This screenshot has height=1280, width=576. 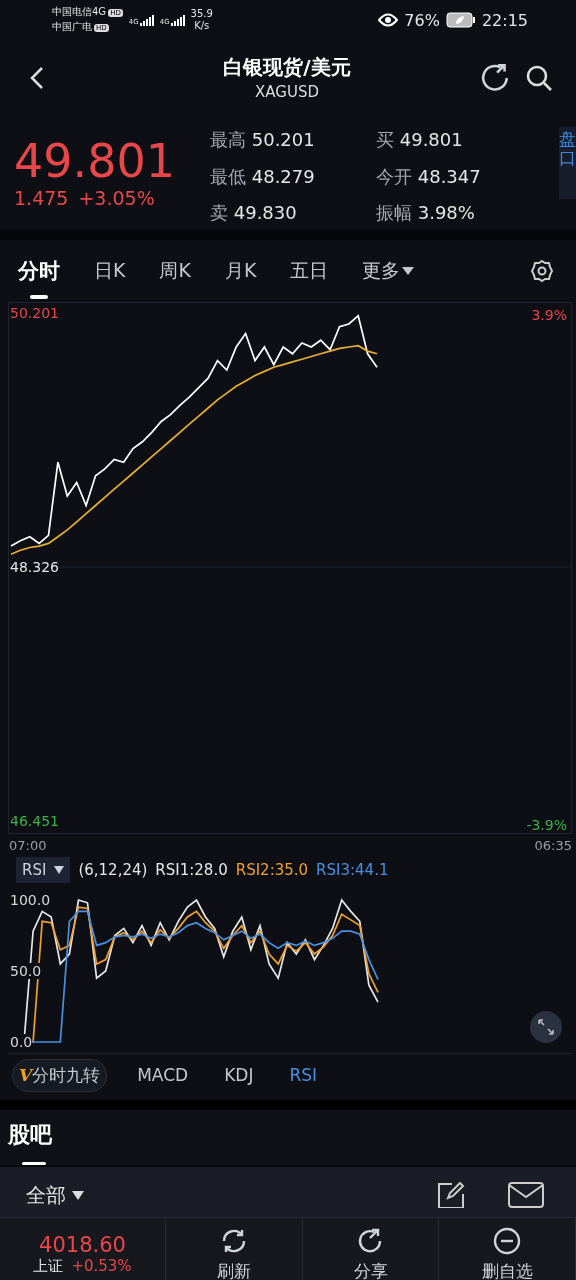 What do you see at coordinates (37, 77) in the screenshot?
I see `back-icon` at bounding box center [37, 77].